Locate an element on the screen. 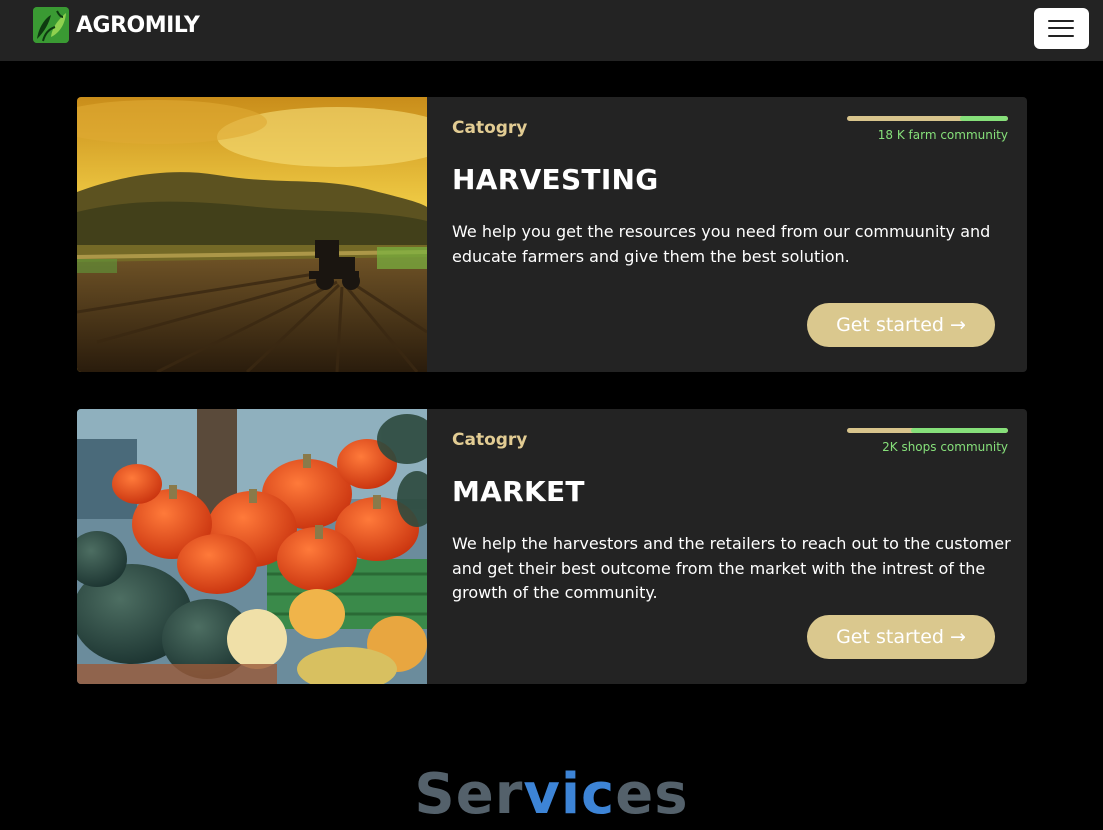  card-title: HARVESTING is located at coordinates (555, 179).